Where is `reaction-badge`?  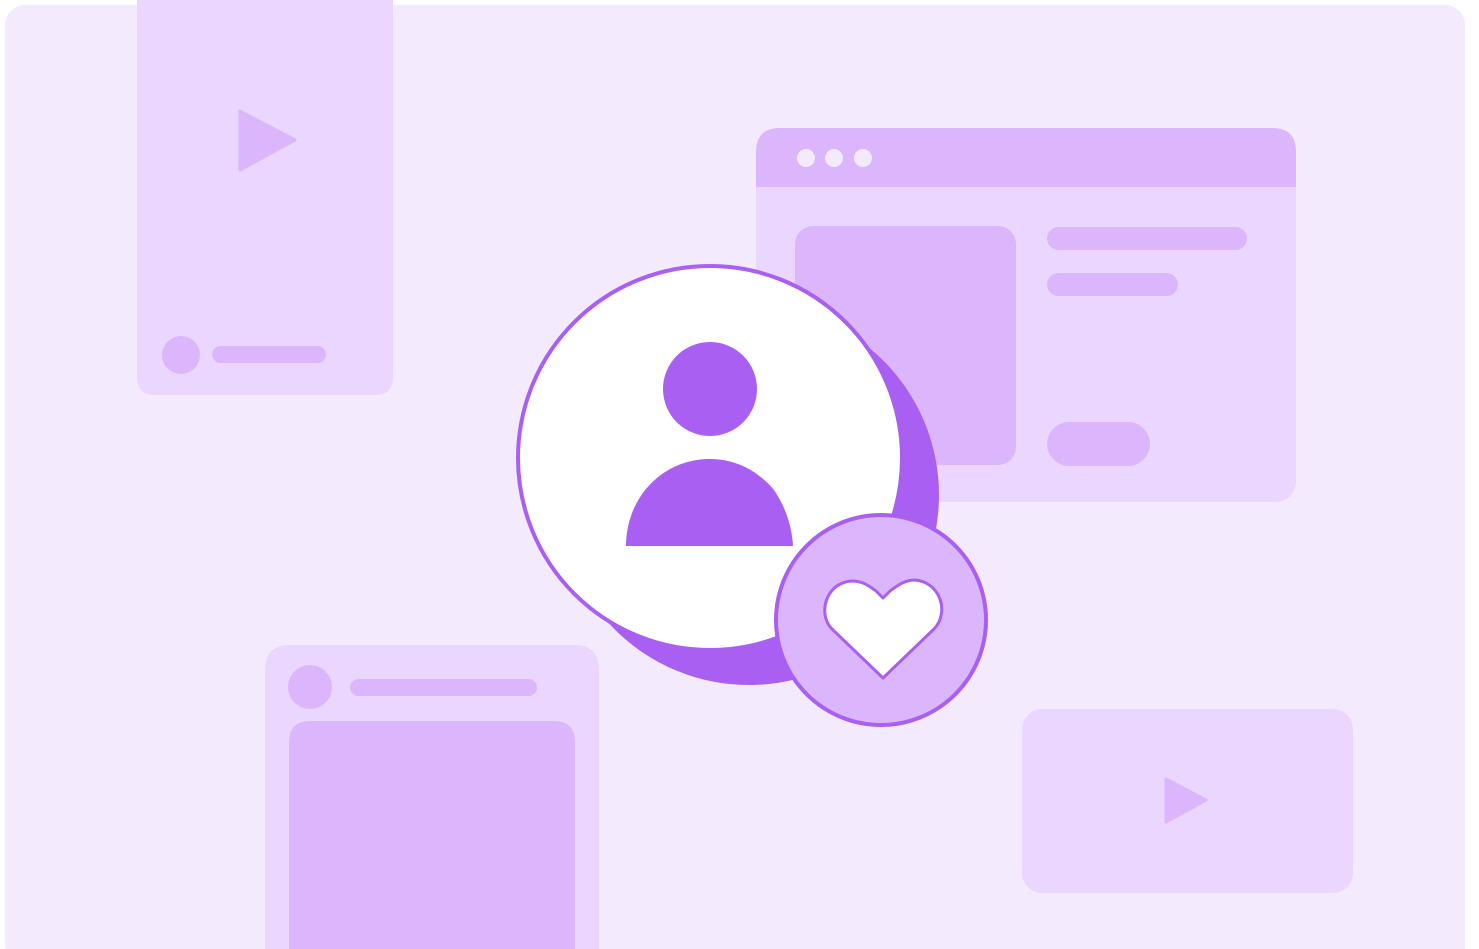
reaction-badge is located at coordinates (881, 620).